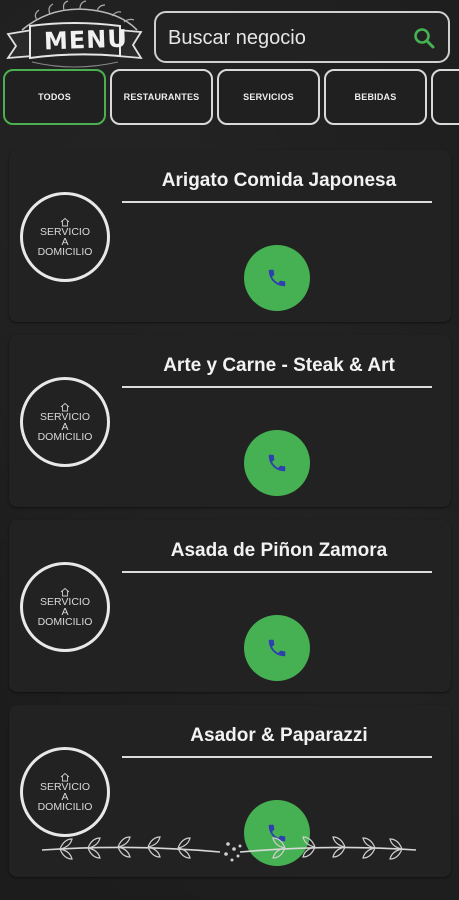 The width and height of the screenshot is (459, 900). I want to click on tab-more, so click(445, 97).